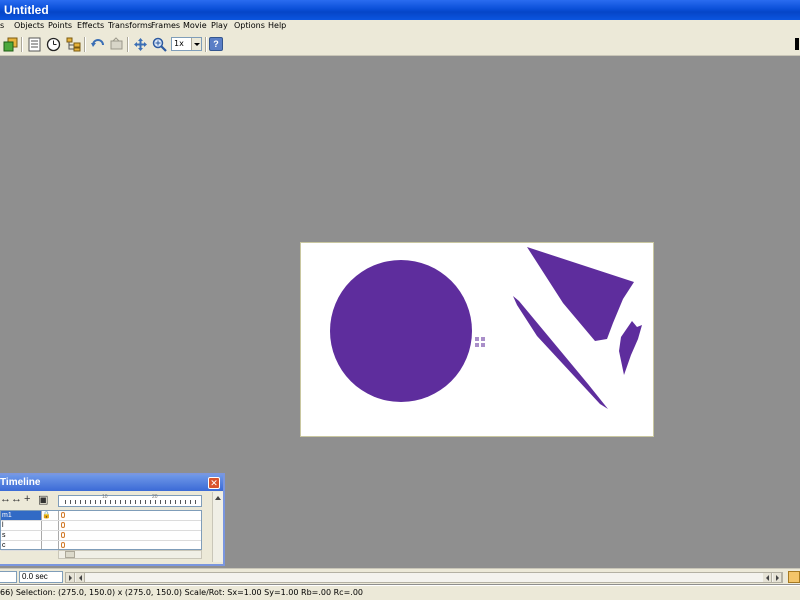 Image resolution: width=800 pixels, height=600 pixels. What do you see at coordinates (165, 25) in the screenshot?
I see `menu-frames: Frames` at bounding box center [165, 25].